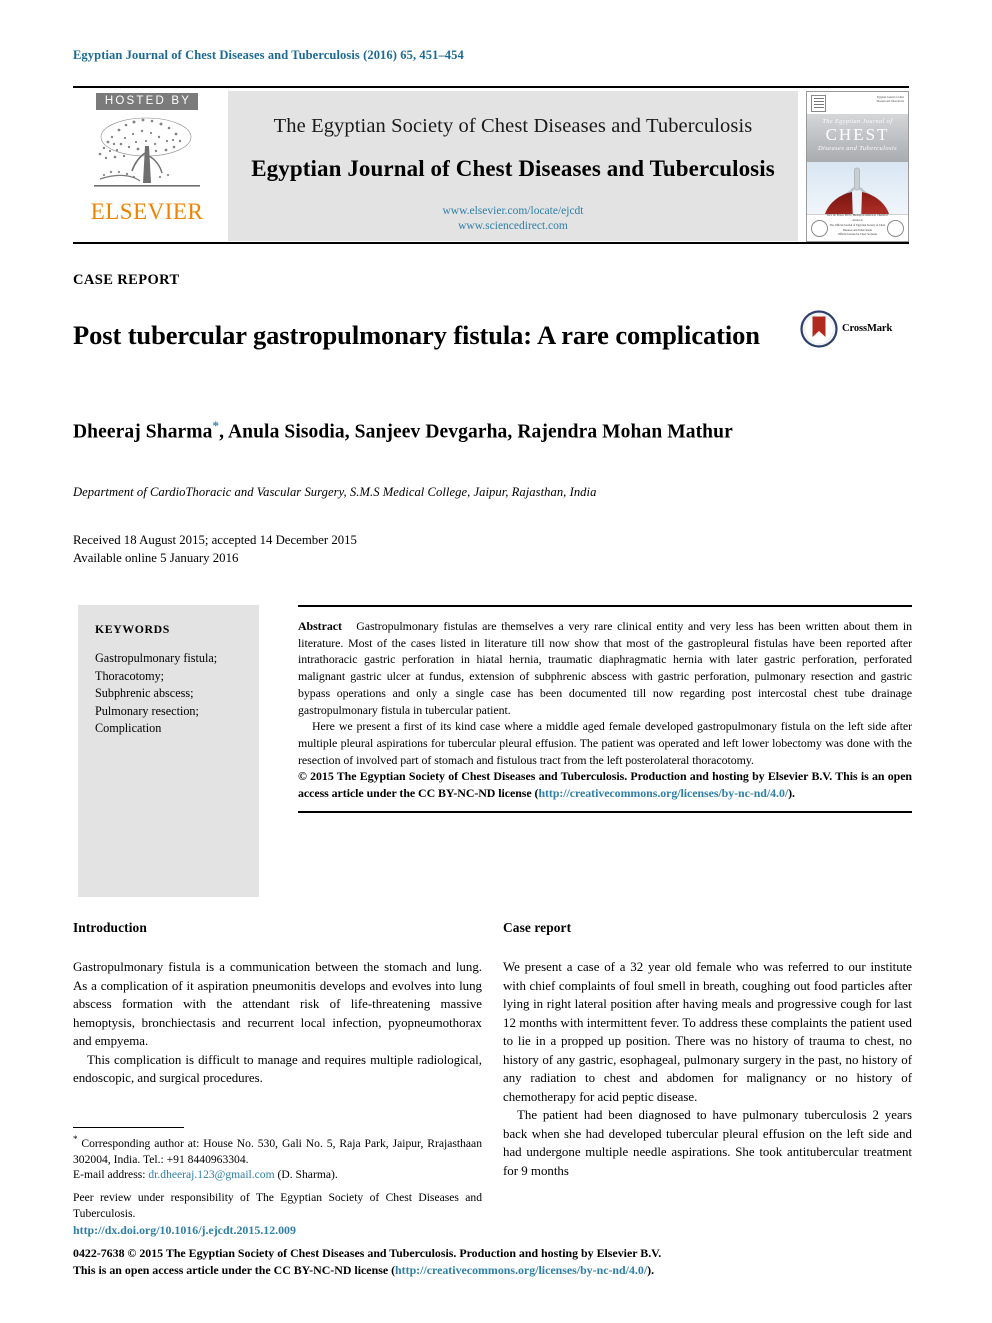  I want to click on email-owner: (D. Sharma)., so click(307, 1175).